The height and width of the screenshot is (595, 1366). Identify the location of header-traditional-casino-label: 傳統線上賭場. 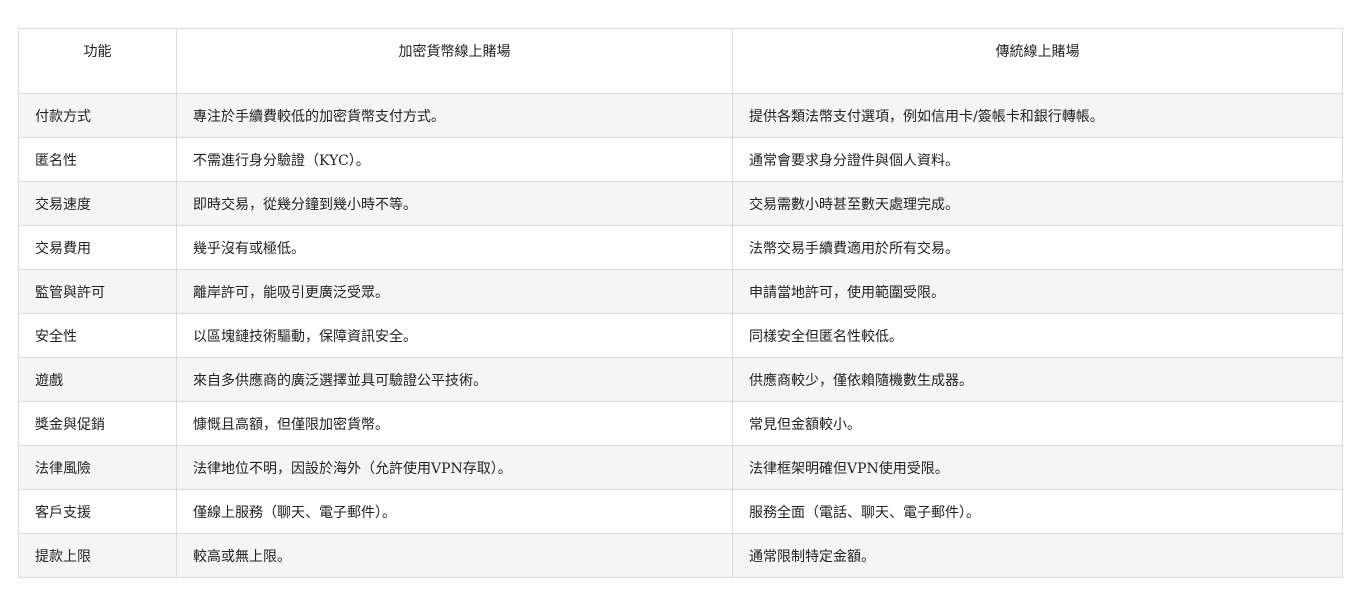
(1037, 52).